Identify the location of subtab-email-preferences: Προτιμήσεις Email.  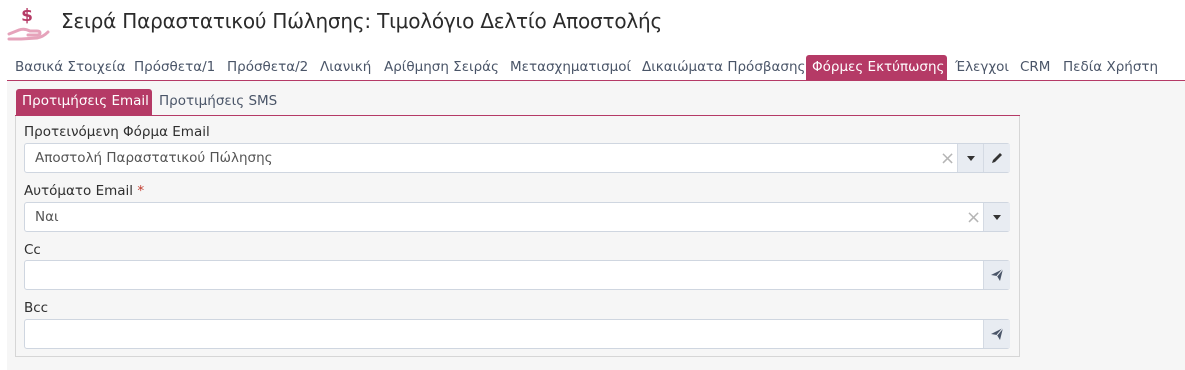
(84, 102).